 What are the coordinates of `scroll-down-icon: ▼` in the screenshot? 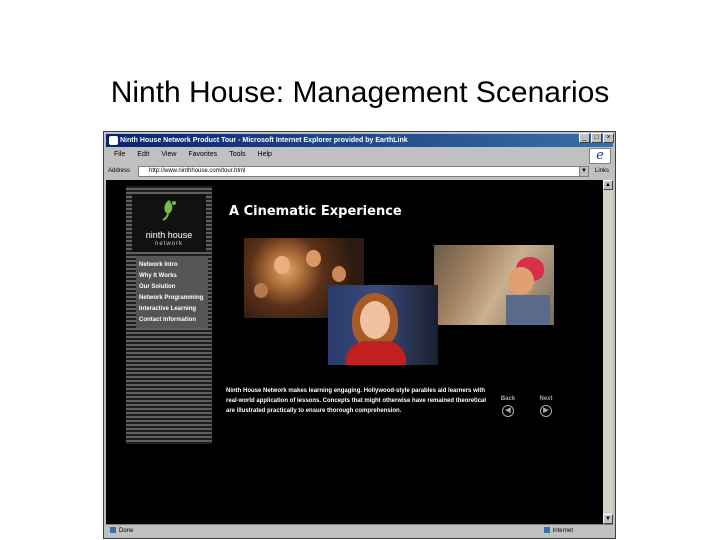 It's located at (608, 519).